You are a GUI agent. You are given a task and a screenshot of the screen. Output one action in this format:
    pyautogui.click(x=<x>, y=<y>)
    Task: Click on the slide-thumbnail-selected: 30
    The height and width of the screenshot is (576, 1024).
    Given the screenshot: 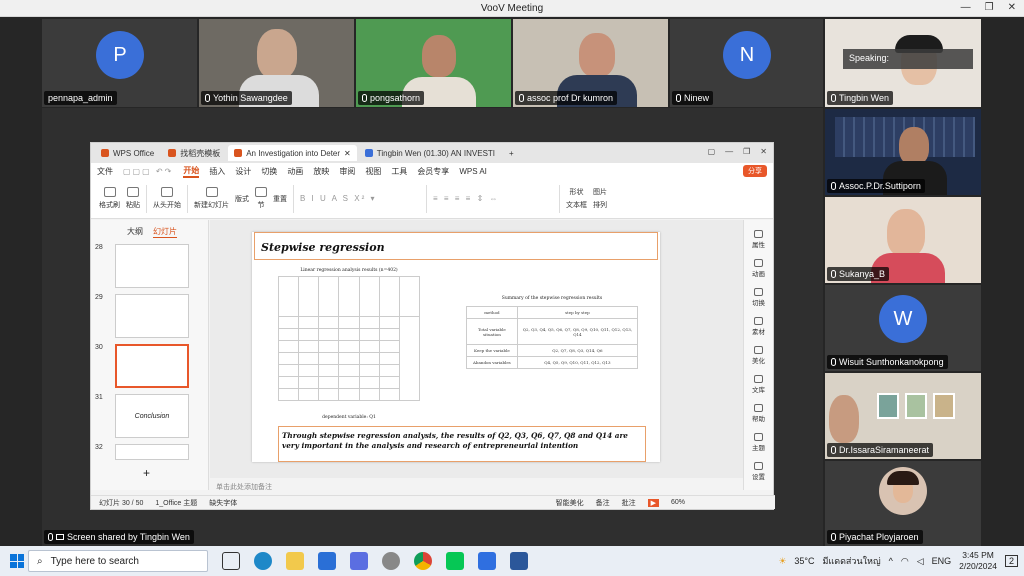 What is the action you would take?
    pyautogui.click(x=142, y=366)
    